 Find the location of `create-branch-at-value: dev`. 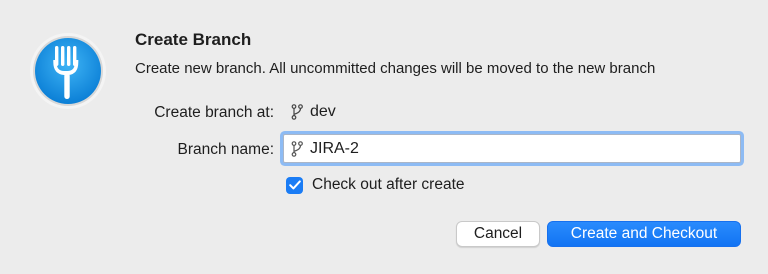

create-branch-at-value: dev is located at coordinates (313, 112).